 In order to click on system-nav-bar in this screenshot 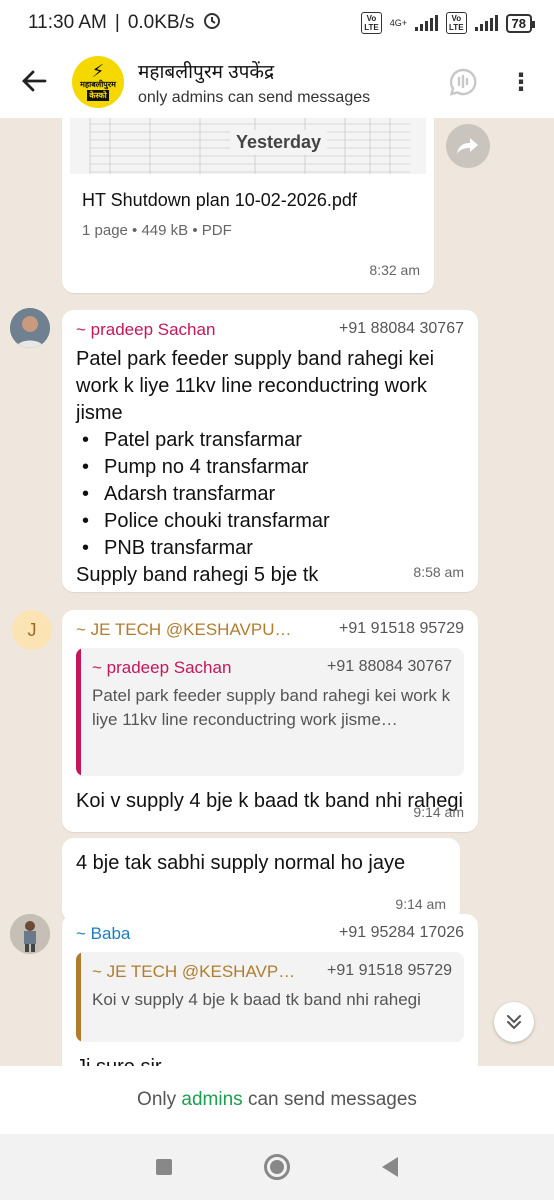, I will do `click(277, 1167)`.